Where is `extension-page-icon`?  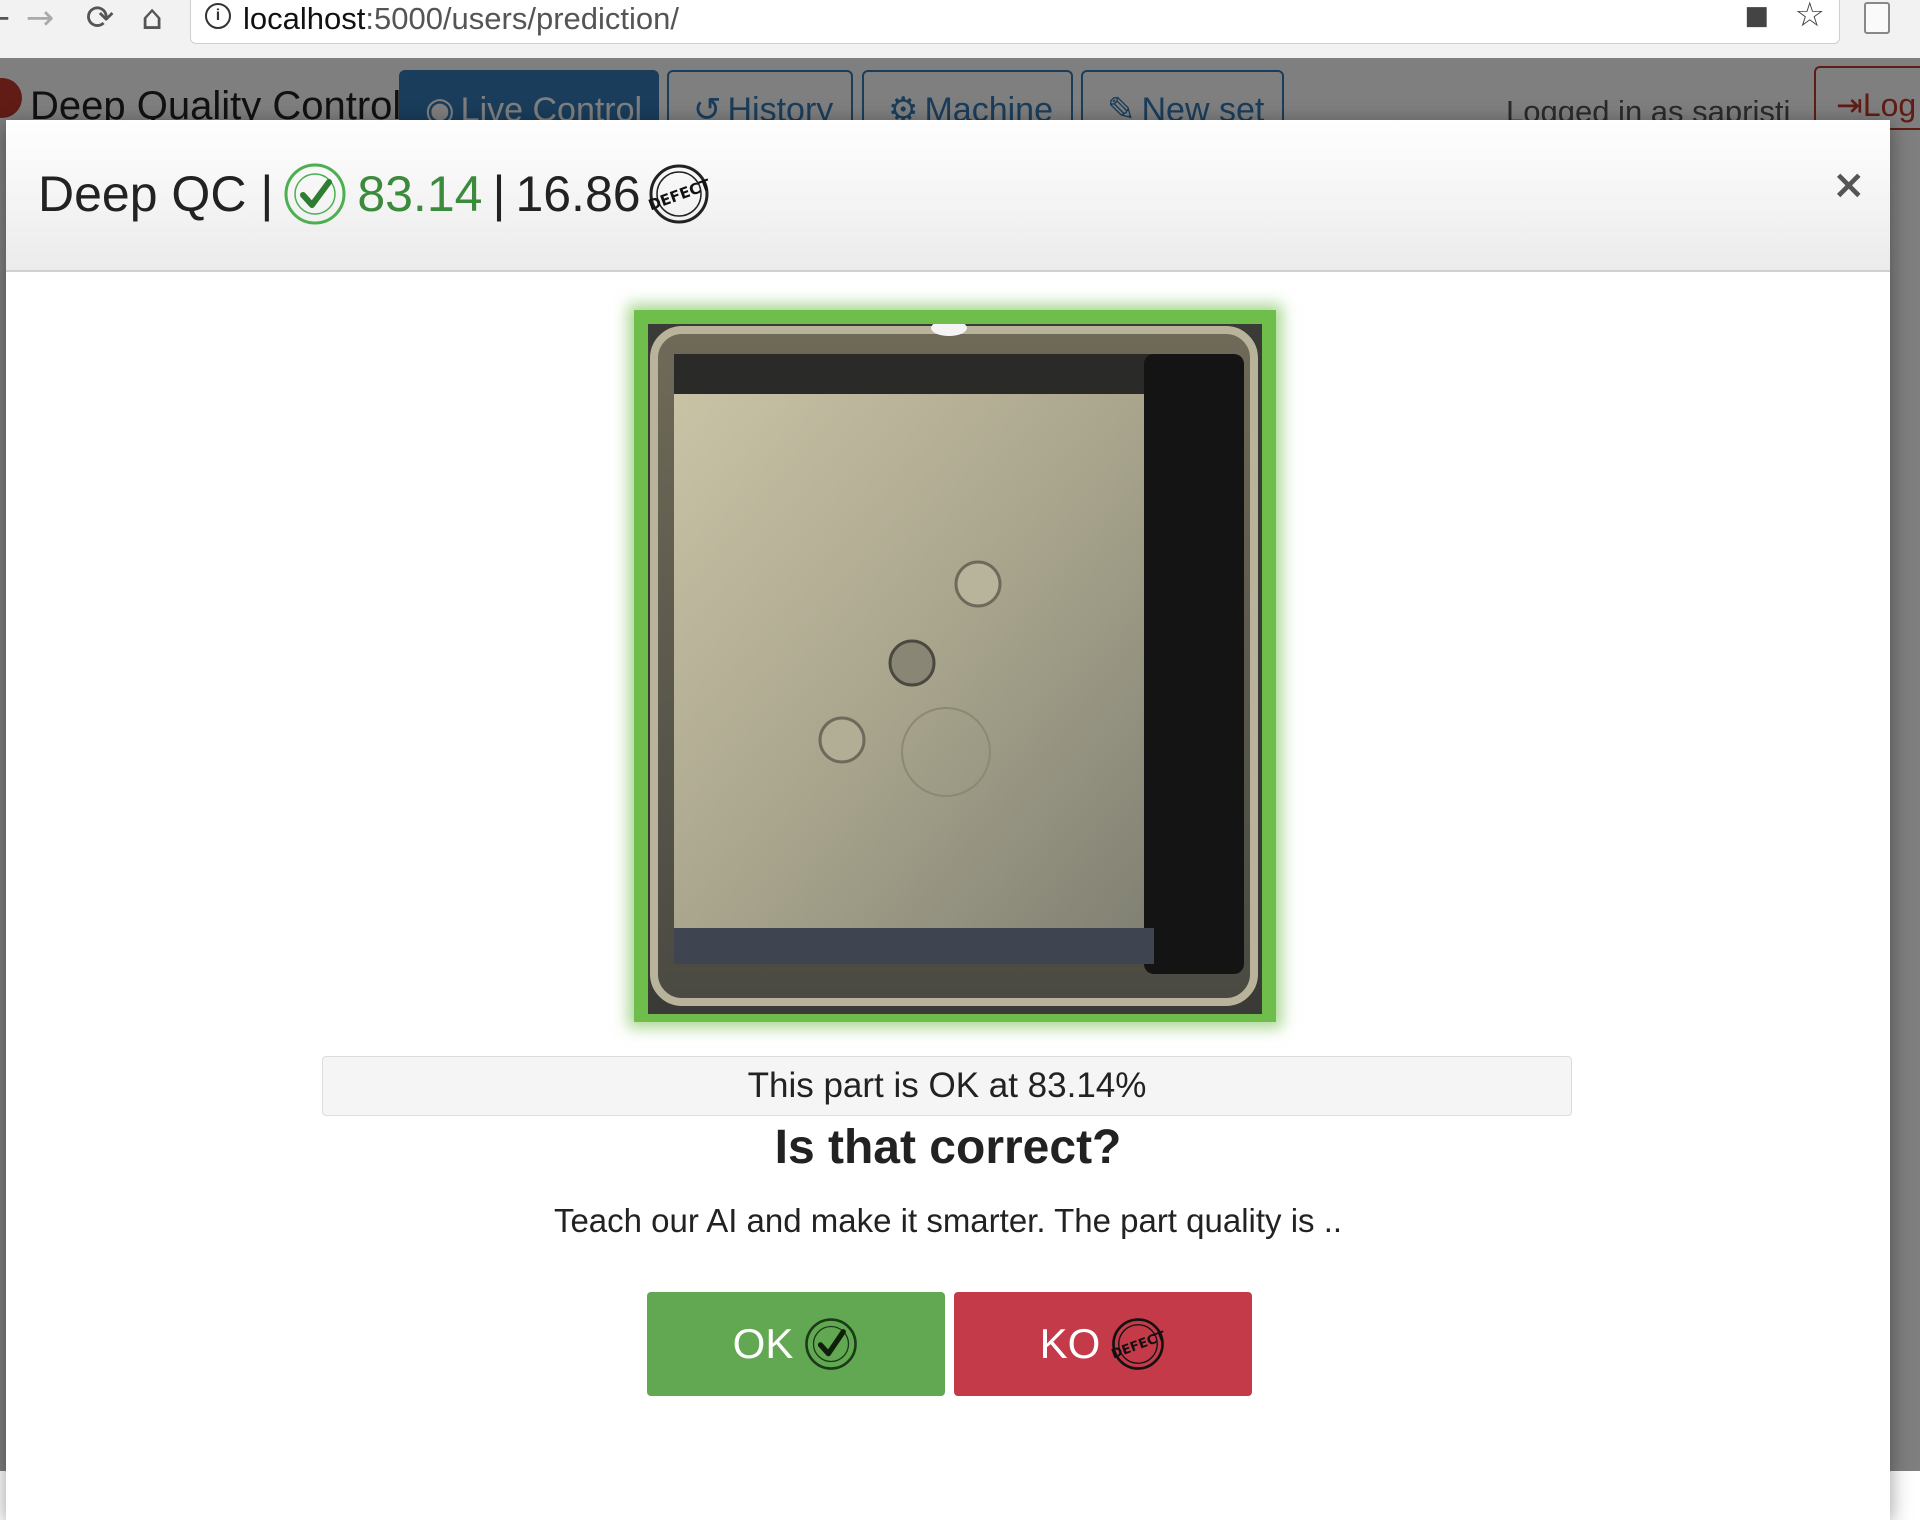 extension-page-icon is located at coordinates (1877, 18).